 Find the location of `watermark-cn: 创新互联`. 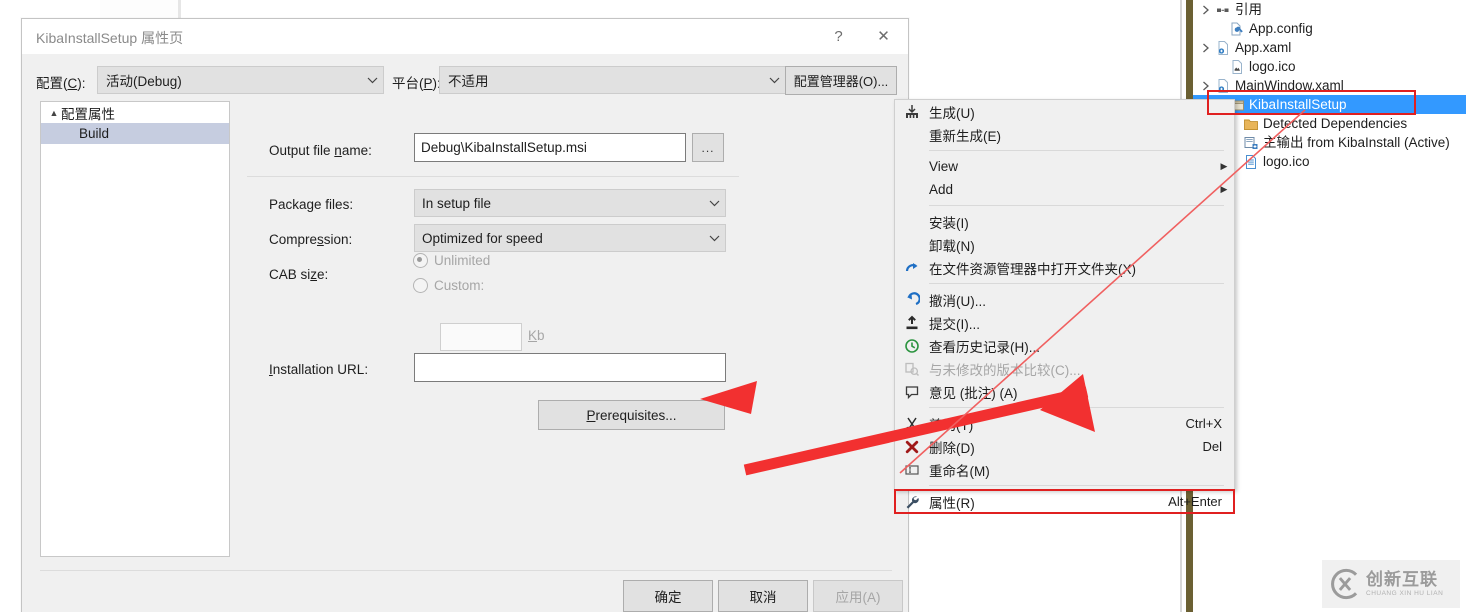

watermark-cn: 创新互联 is located at coordinates (1402, 579).